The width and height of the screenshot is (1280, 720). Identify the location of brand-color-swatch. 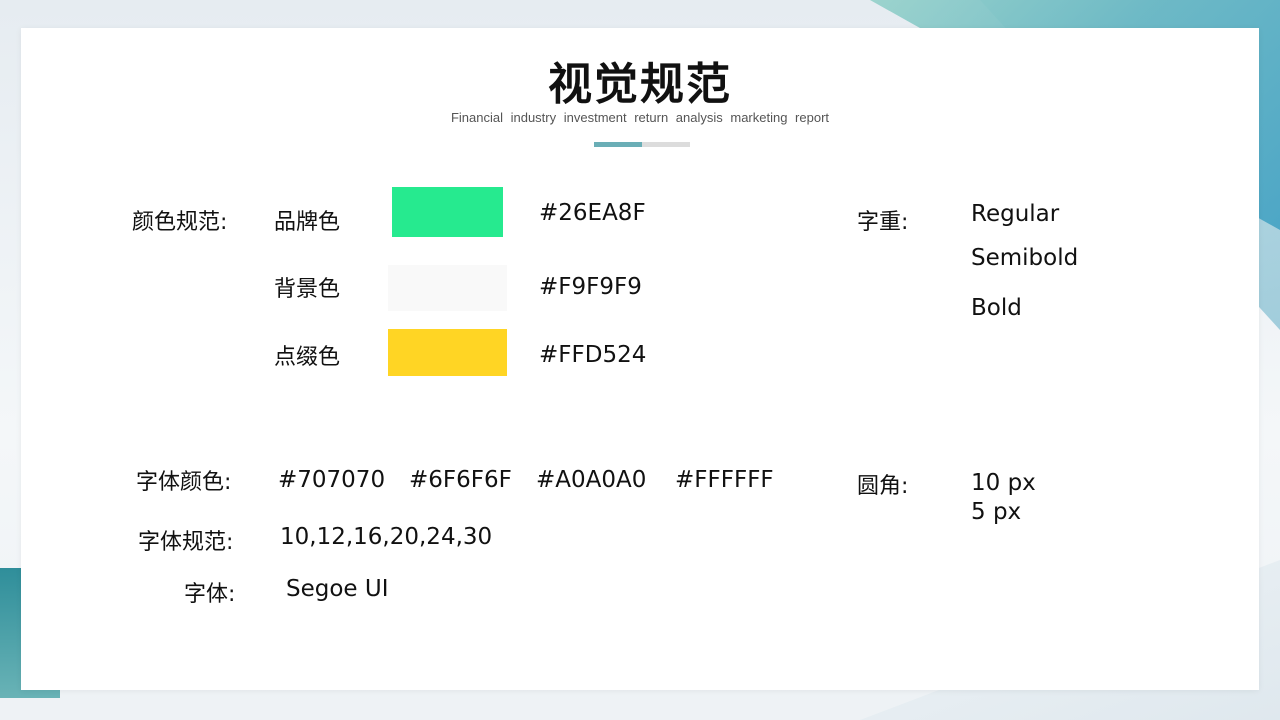
(447, 212).